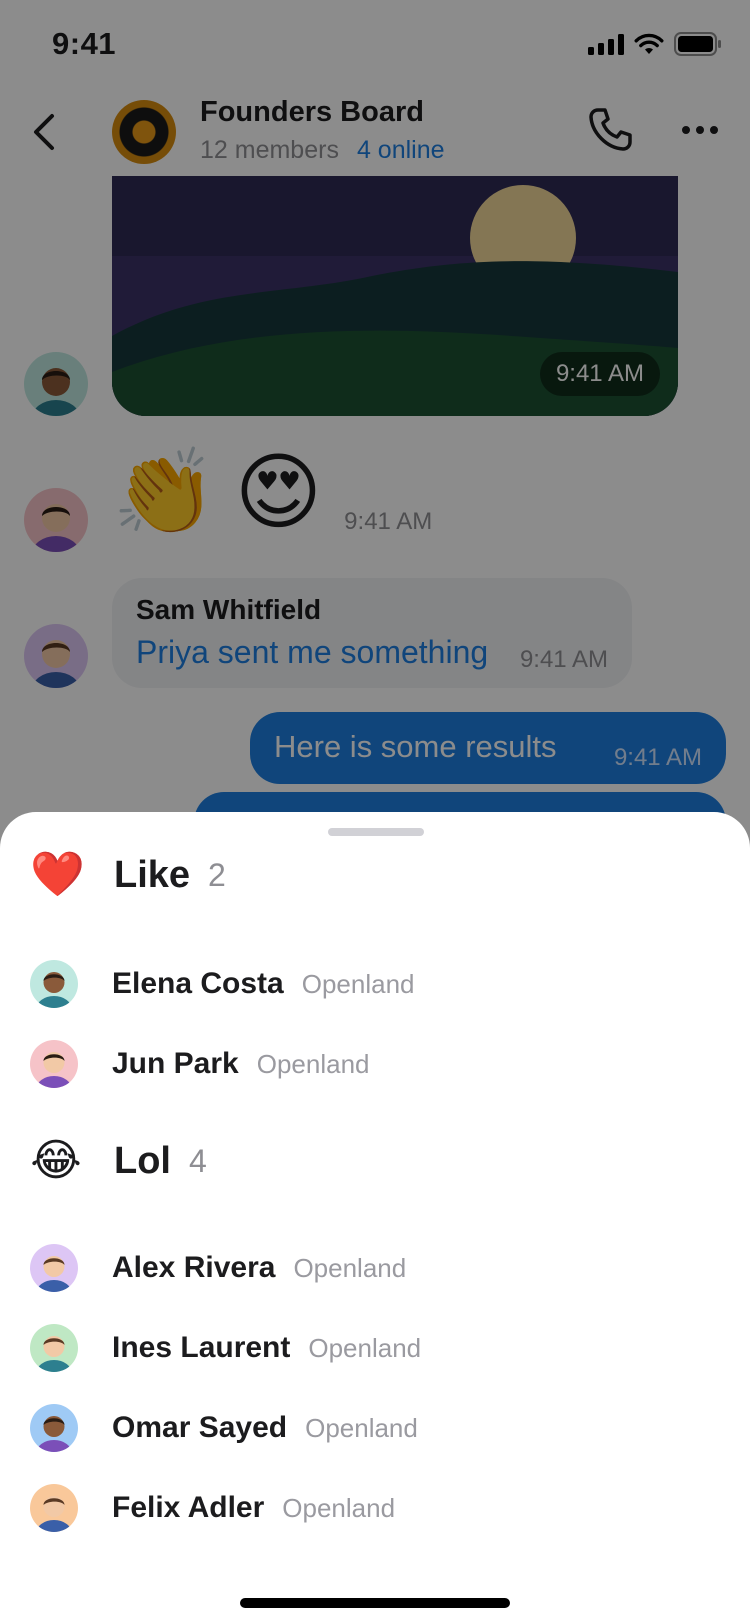  What do you see at coordinates (217, 874) in the screenshot?
I see `reaction-count: 2` at bounding box center [217, 874].